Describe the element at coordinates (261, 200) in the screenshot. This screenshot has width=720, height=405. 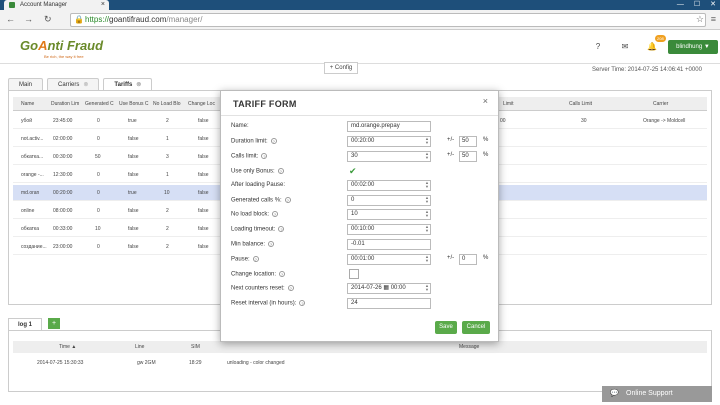
I see `field-label: Generated calls %:?` at that location.